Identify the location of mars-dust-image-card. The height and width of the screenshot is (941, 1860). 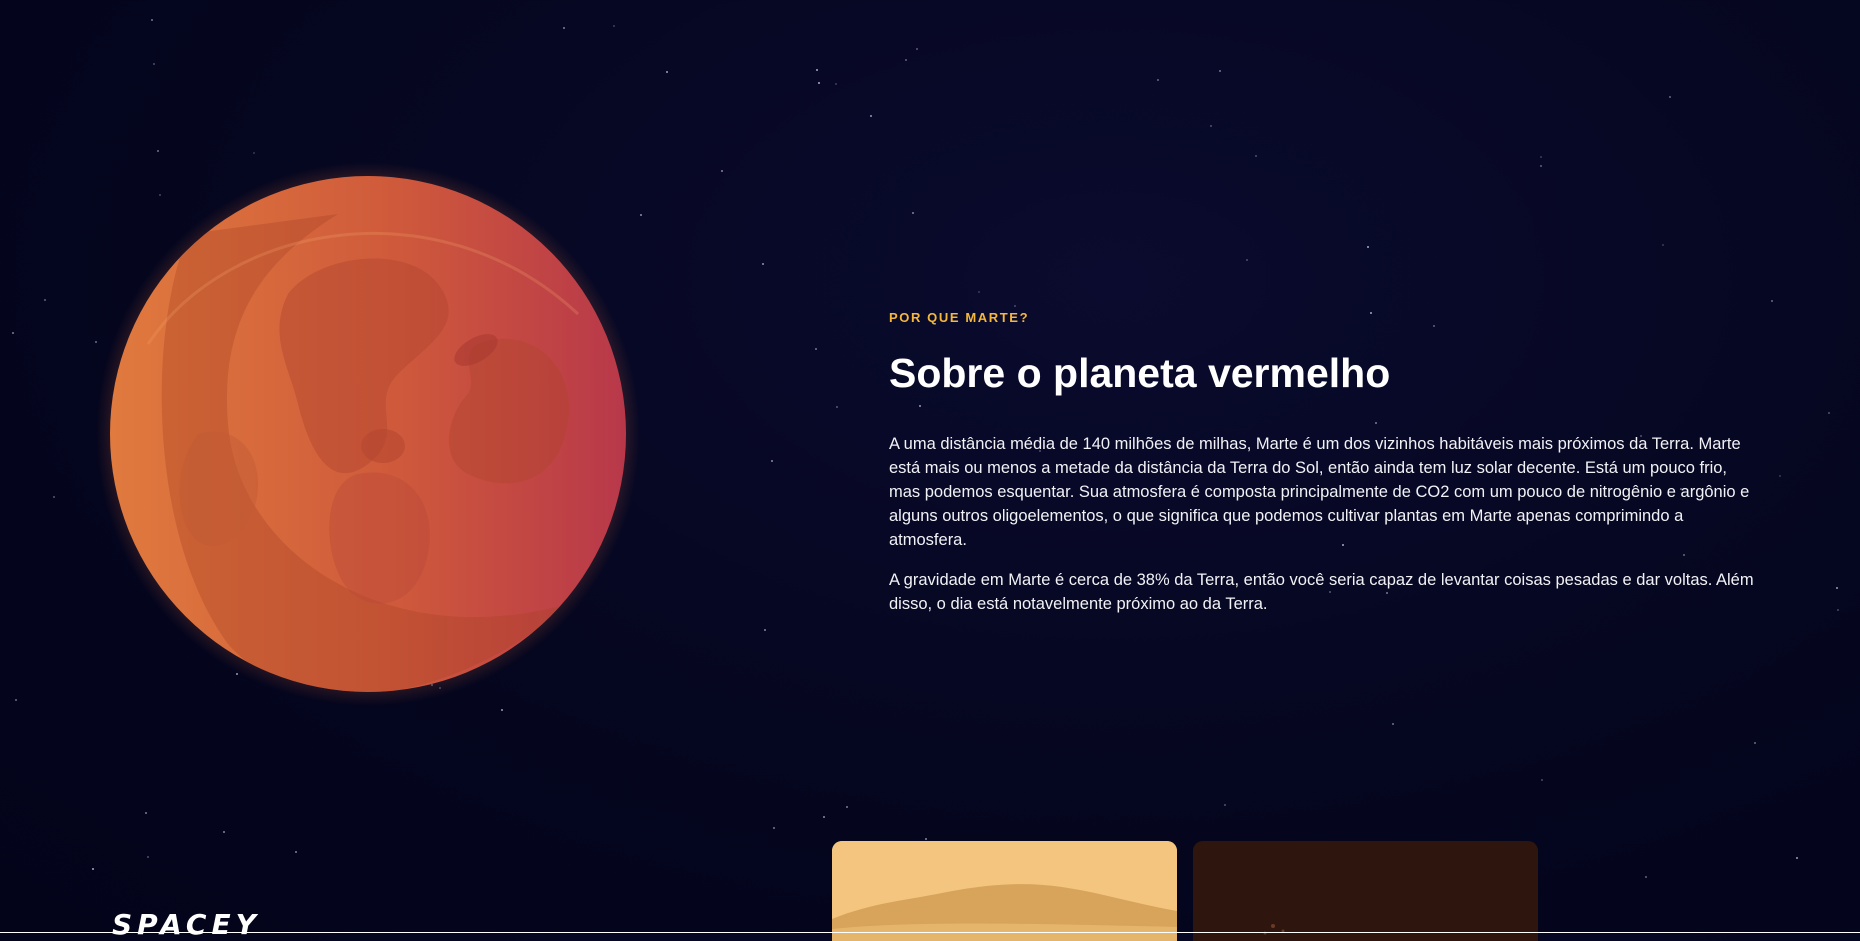
(1365, 891).